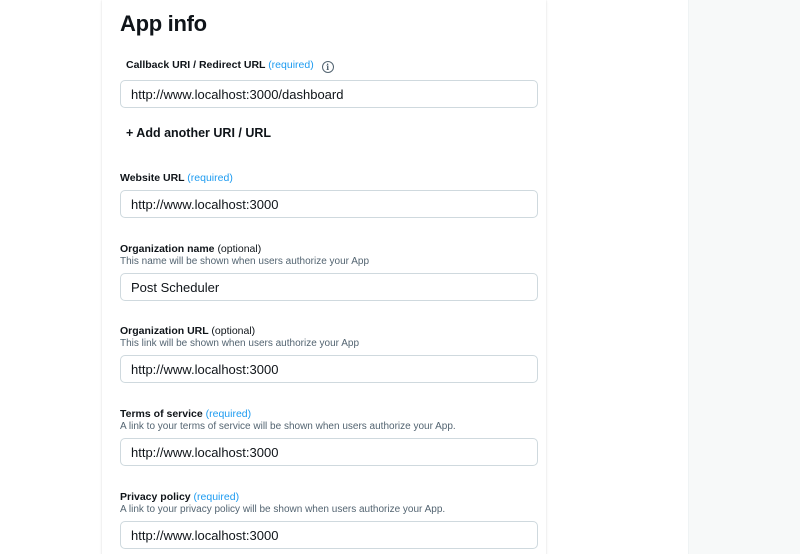  I want to click on terms-label-text: Terms of service, so click(161, 414).